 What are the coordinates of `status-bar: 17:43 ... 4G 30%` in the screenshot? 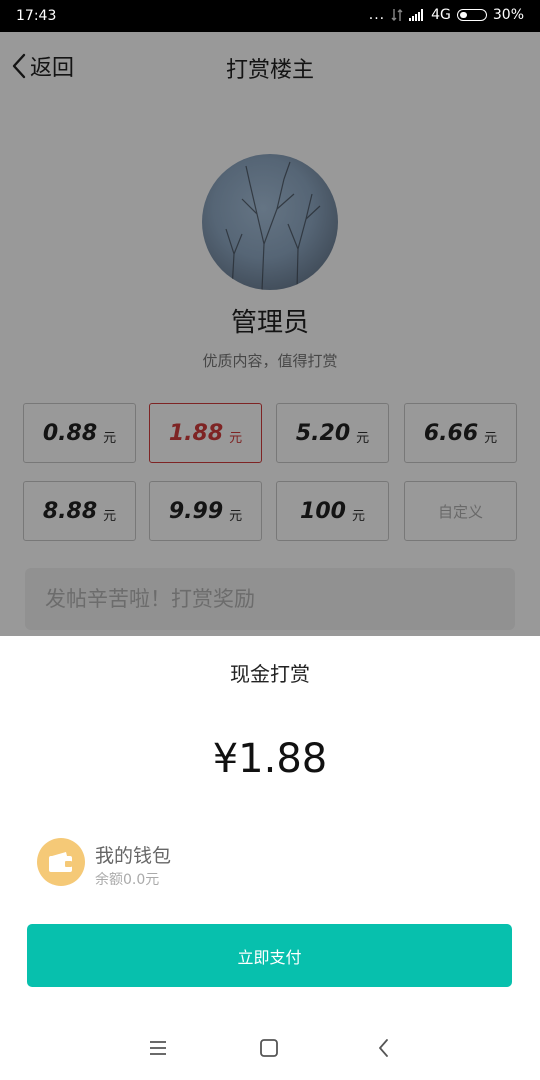 It's located at (270, 16).